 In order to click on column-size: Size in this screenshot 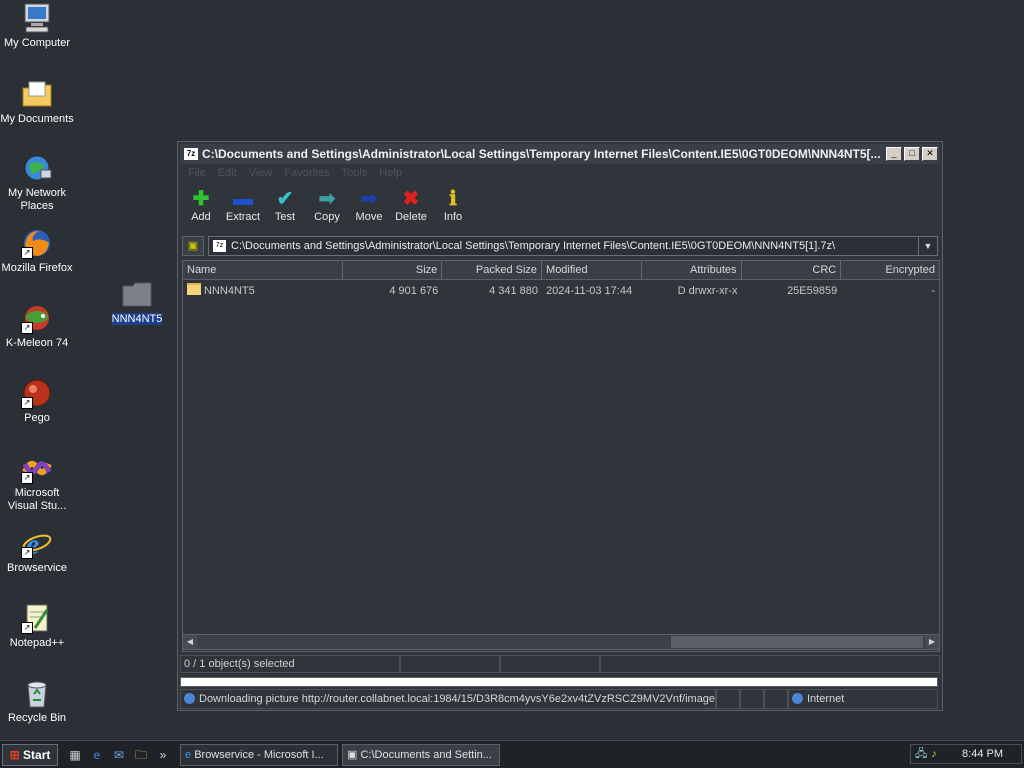, I will do `click(393, 270)`.